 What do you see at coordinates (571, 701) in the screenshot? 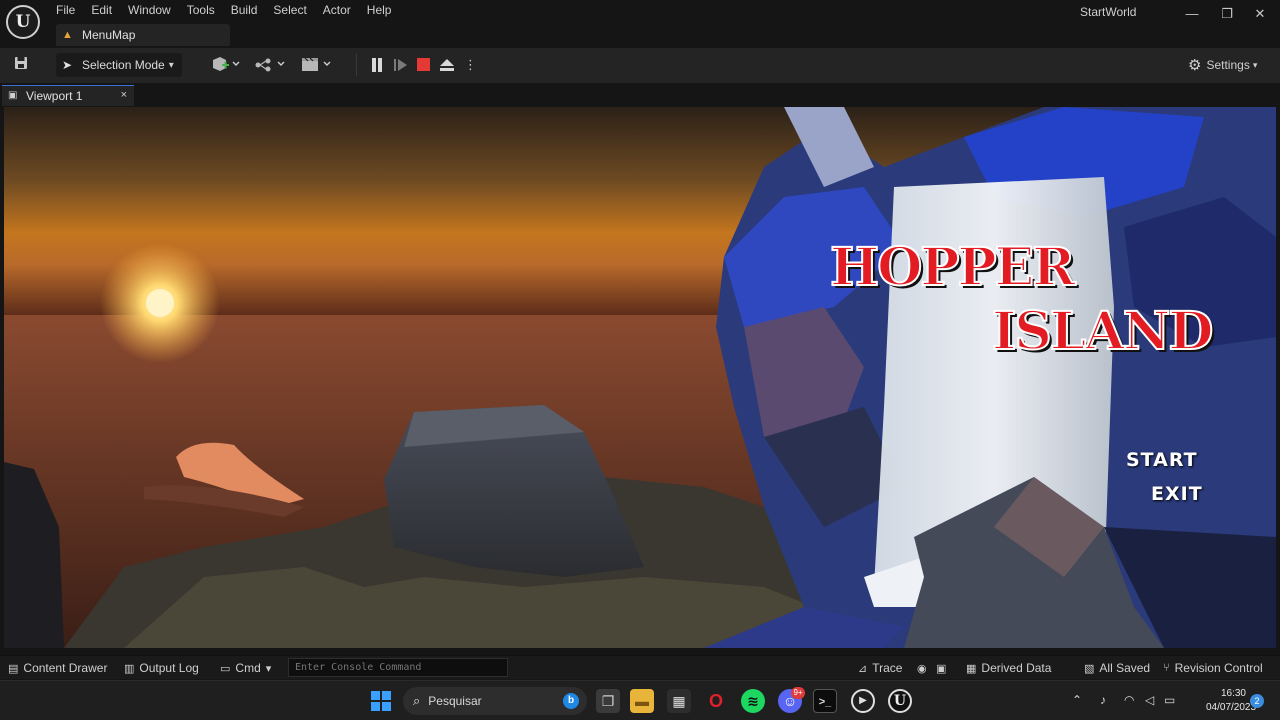
I see `bing-icon: b` at bounding box center [571, 701].